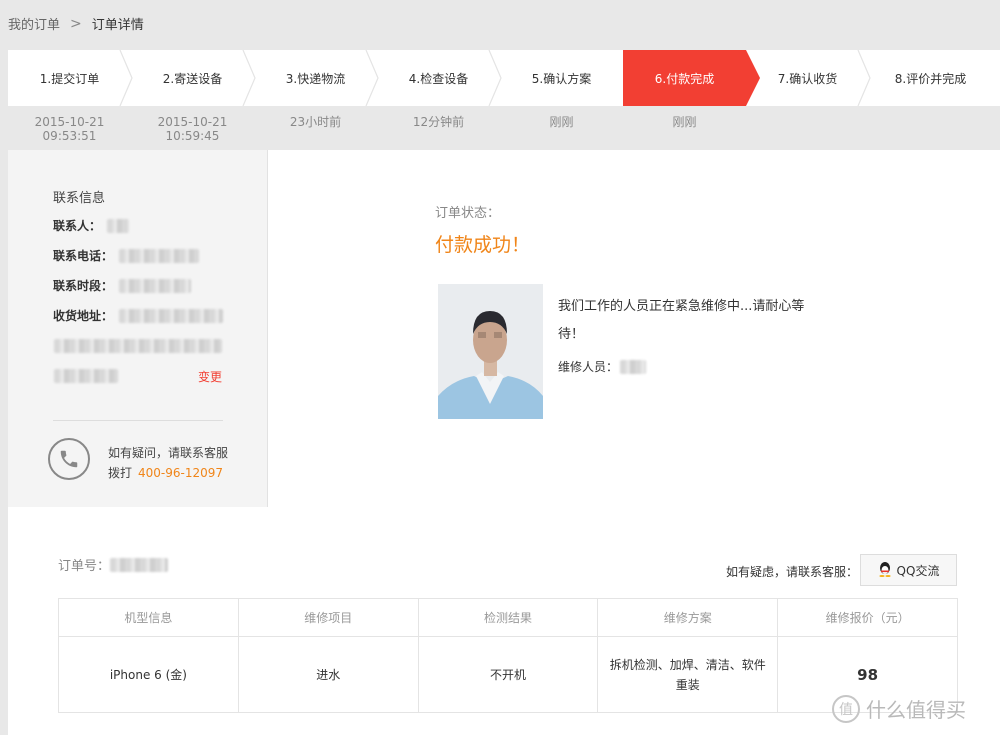  I want to click on divider, so click(138, 420).